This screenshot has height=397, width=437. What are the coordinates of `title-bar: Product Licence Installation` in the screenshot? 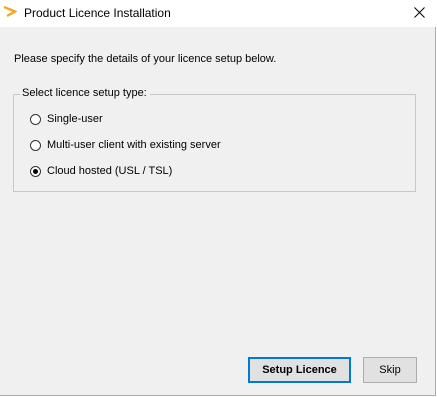 It's located at (218, 13).